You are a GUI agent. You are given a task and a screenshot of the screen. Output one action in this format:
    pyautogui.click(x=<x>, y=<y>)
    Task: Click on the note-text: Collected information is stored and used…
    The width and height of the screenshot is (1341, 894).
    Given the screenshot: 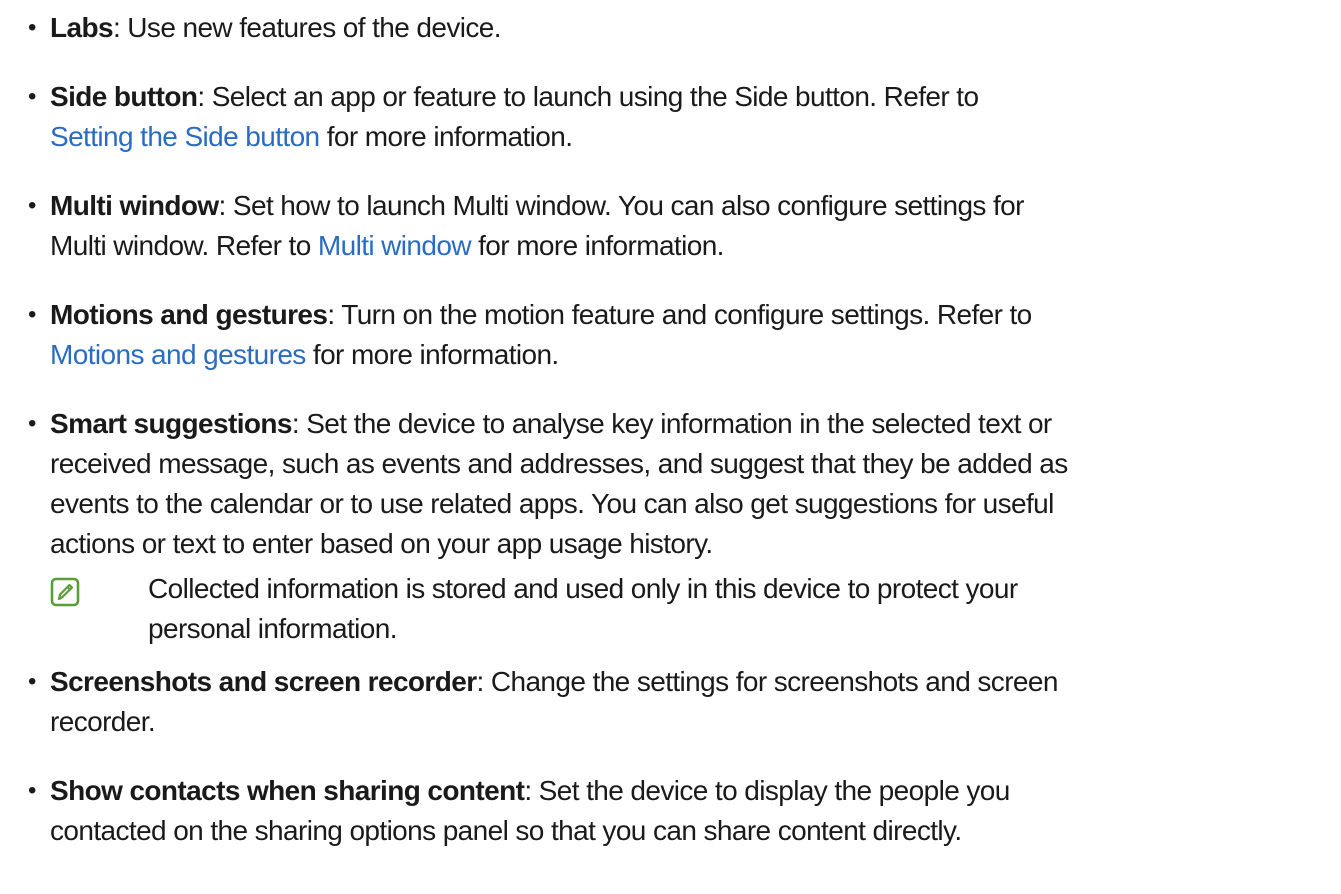 What is the action you would take?
    pyautogui.click(x=583, y=609)
    